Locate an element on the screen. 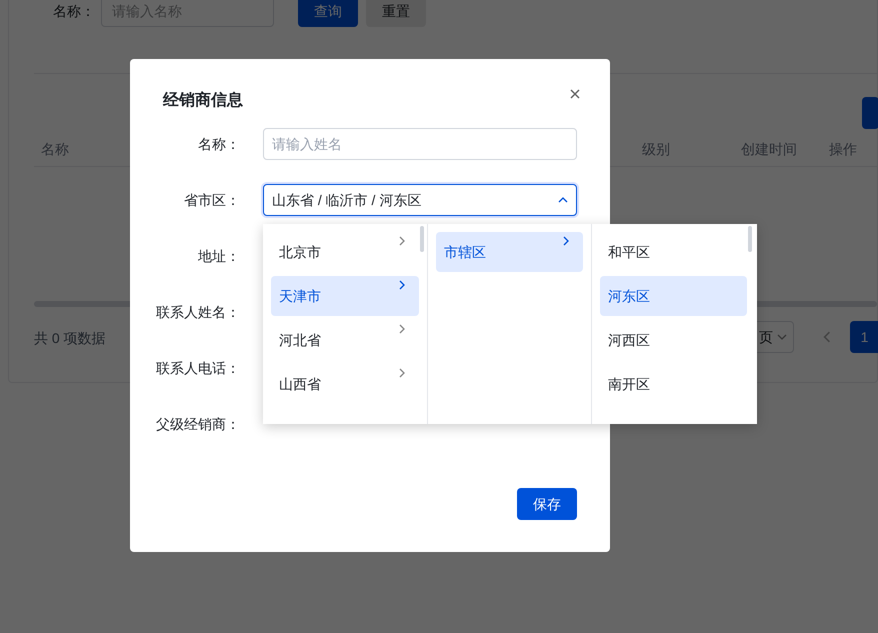  table-header: 级别 is located at coordinates (656, 149).